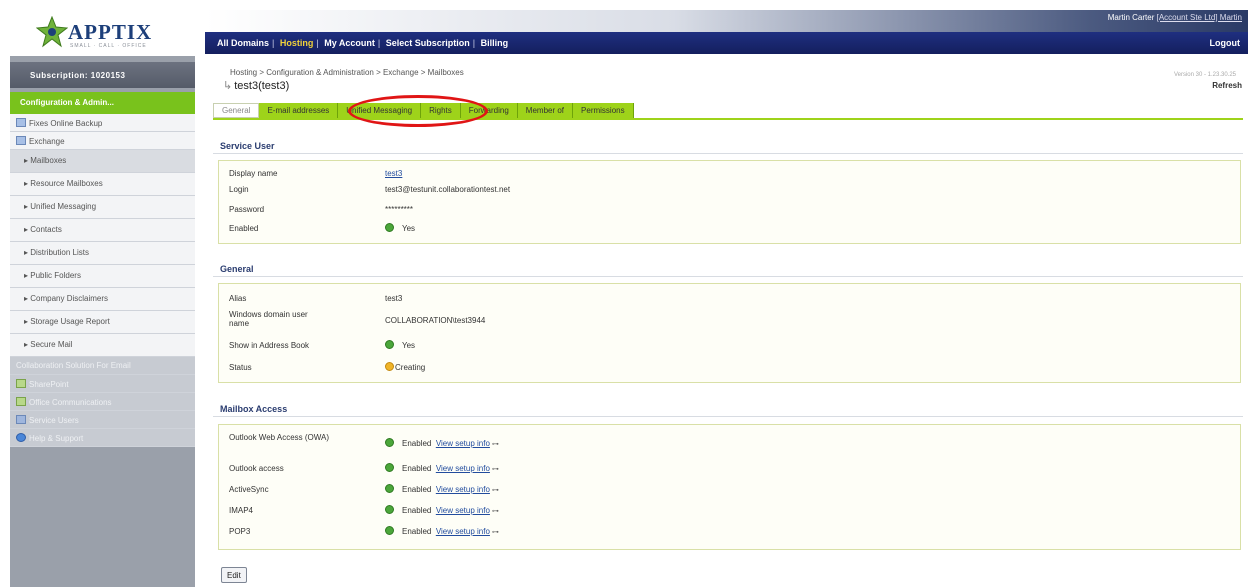 The image size is (1248, 587). What do you see at coordinates (52, 32) in the screenshot?
I see `star-logo-icon` at bounding box center [52, 32].